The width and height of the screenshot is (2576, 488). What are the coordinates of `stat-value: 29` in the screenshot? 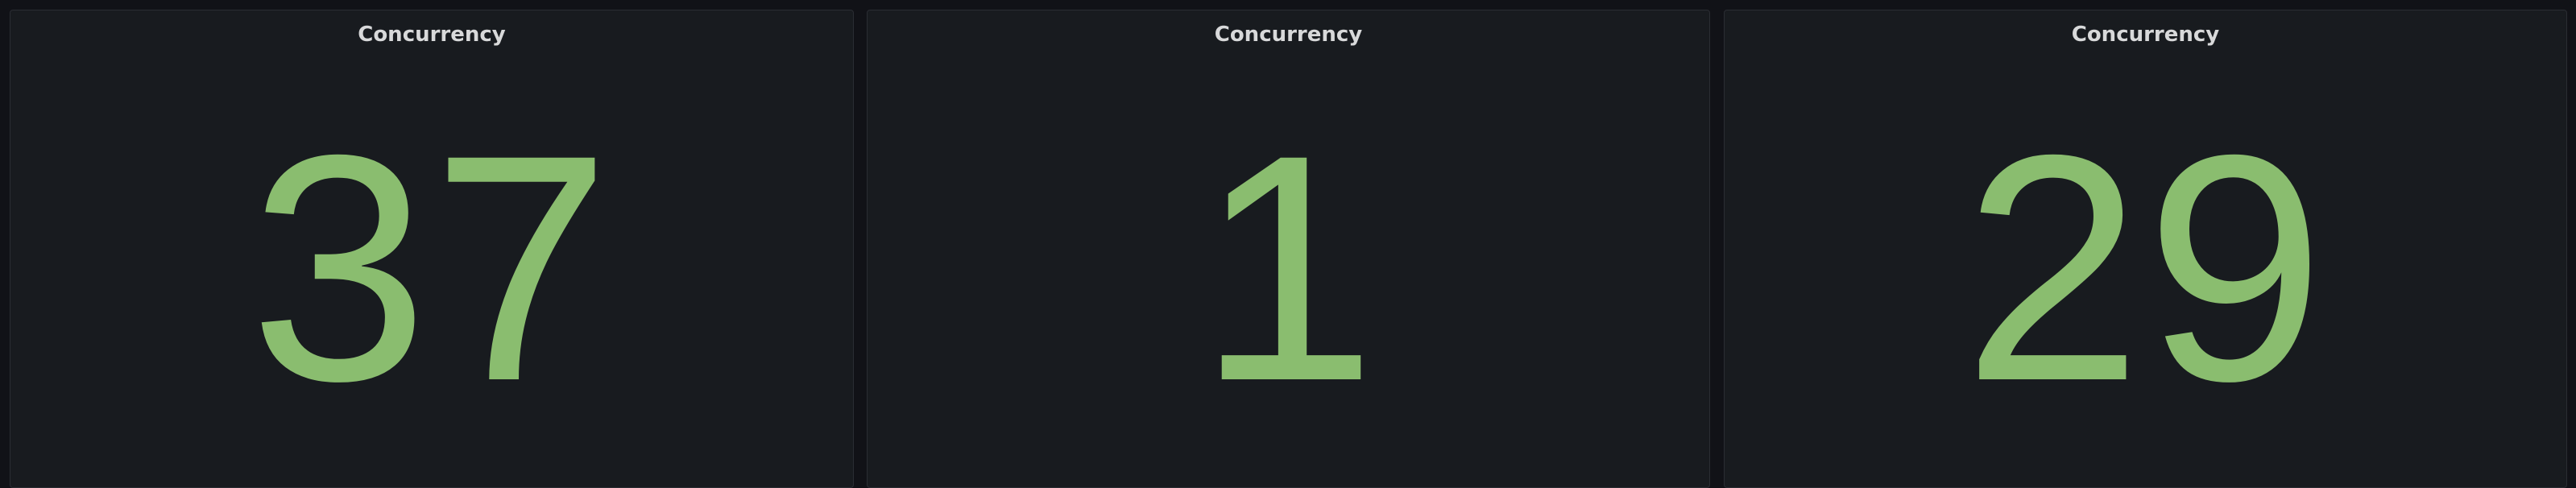 It's located at (2145, 268).